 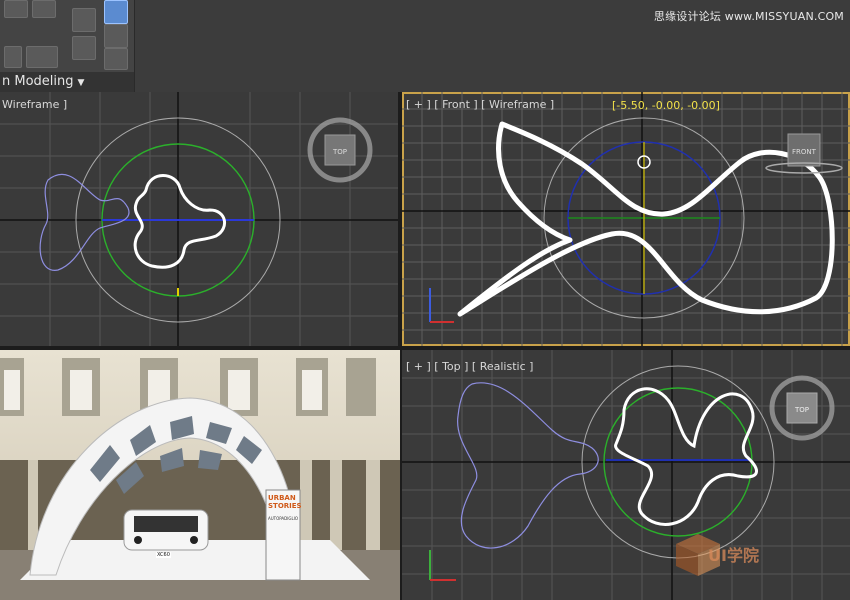 What do you see at coordinates (13, 57) in the screenshot?
I see `sphere-tool-icon` at bounding box center [13, 57].